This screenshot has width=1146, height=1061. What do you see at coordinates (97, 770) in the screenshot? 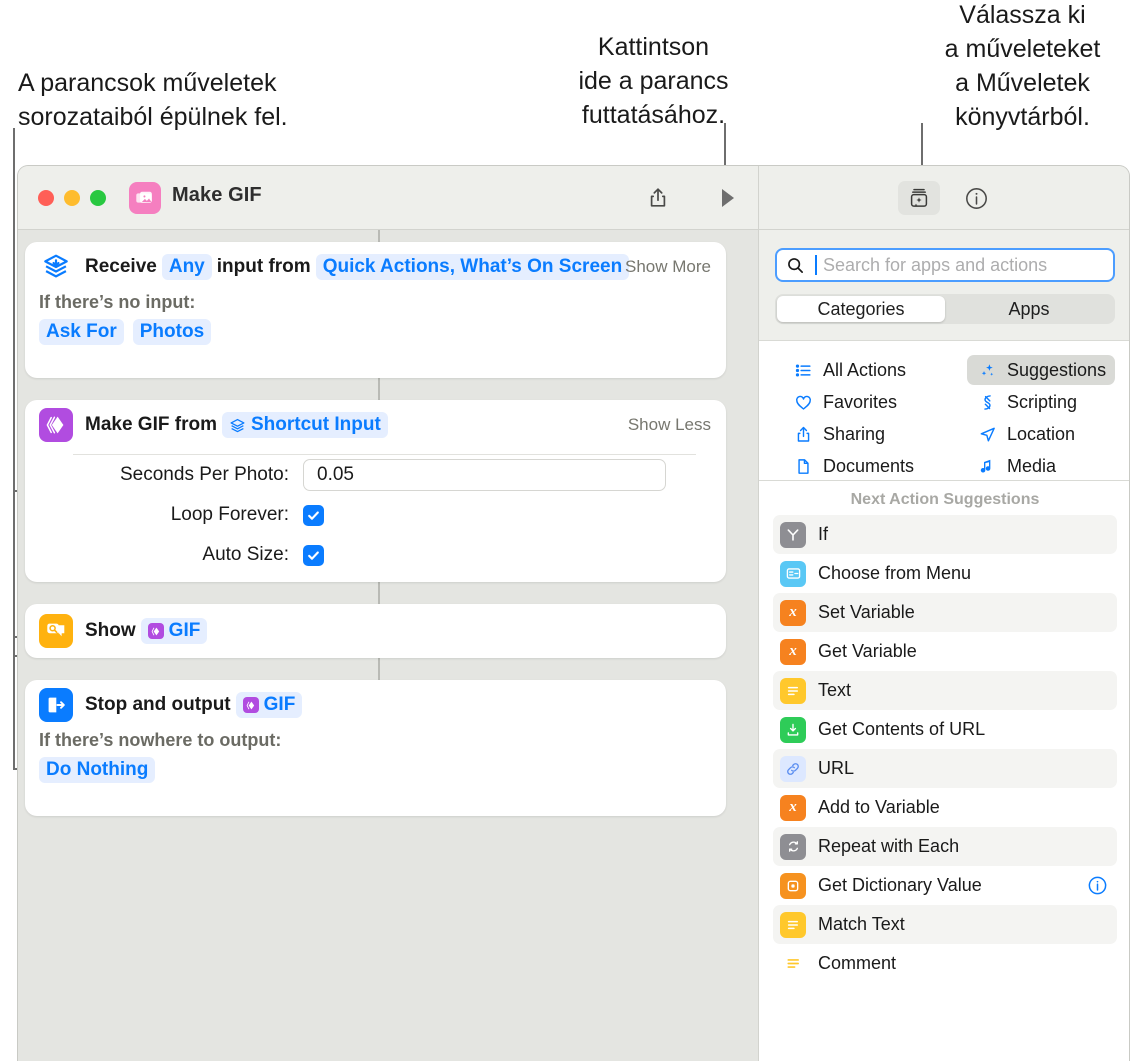
I see `token-do-nothing: Do Nothing` at bounding box center [97, 770].